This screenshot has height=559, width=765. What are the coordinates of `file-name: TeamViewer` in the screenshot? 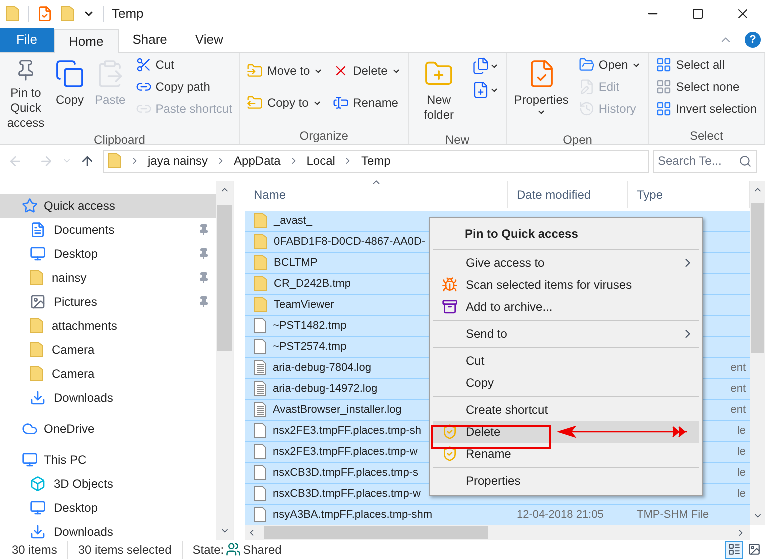 It's located at (304, 305).